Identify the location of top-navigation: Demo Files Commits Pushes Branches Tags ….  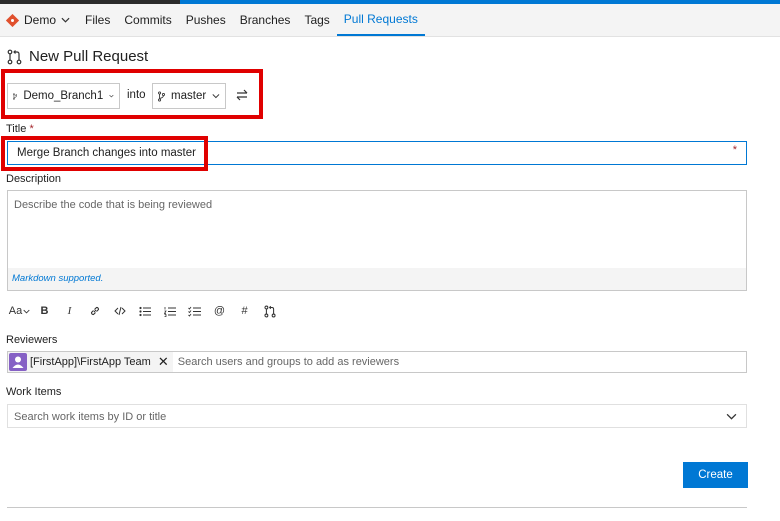
(390, 20).